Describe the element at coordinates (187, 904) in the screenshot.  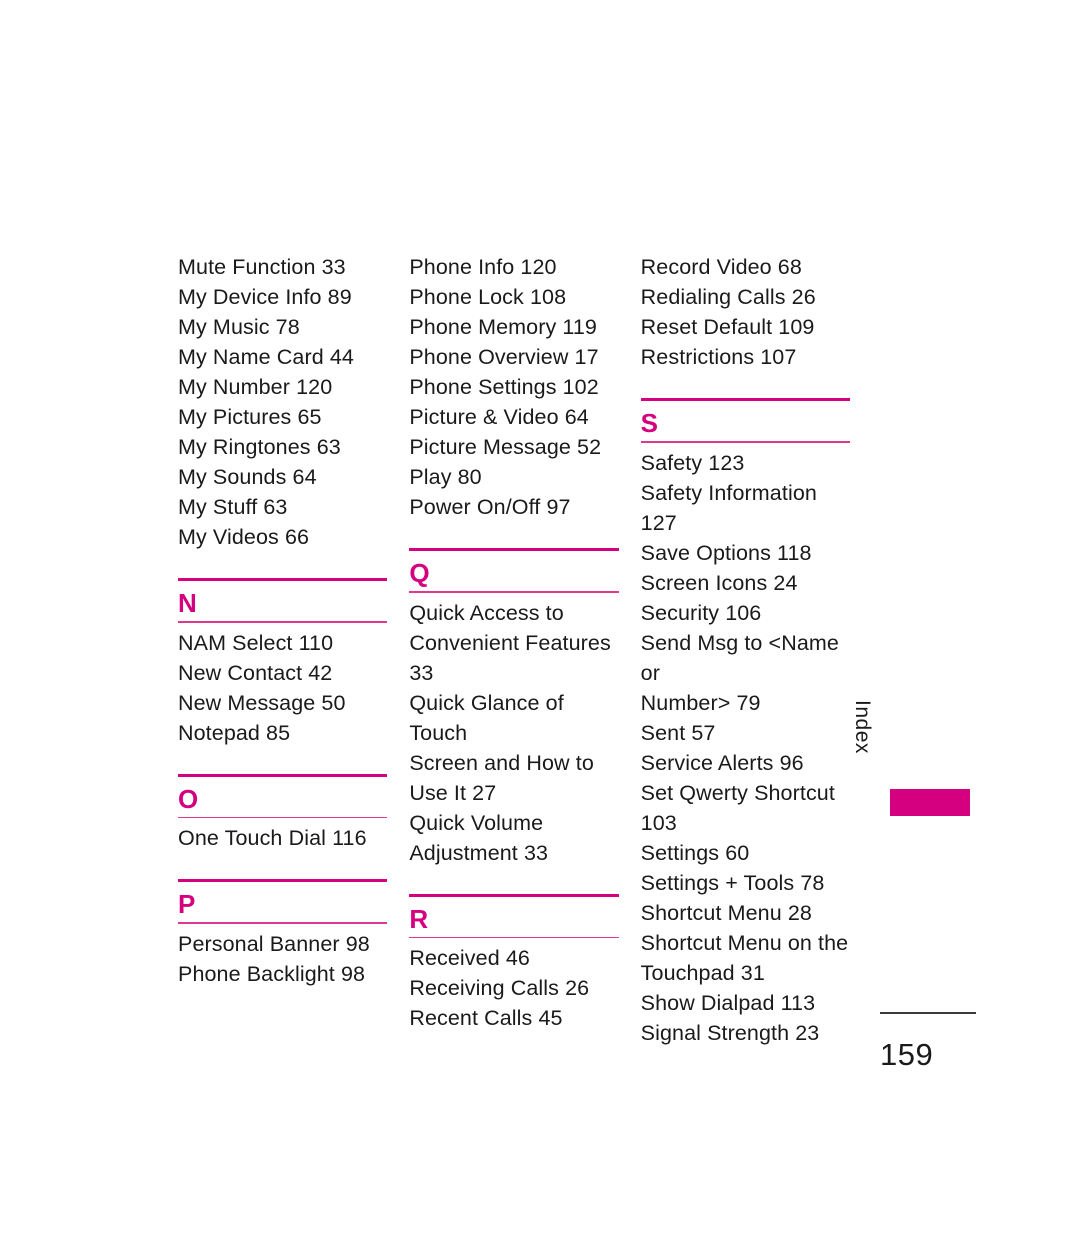
I see `letter-heading: P` at that location.